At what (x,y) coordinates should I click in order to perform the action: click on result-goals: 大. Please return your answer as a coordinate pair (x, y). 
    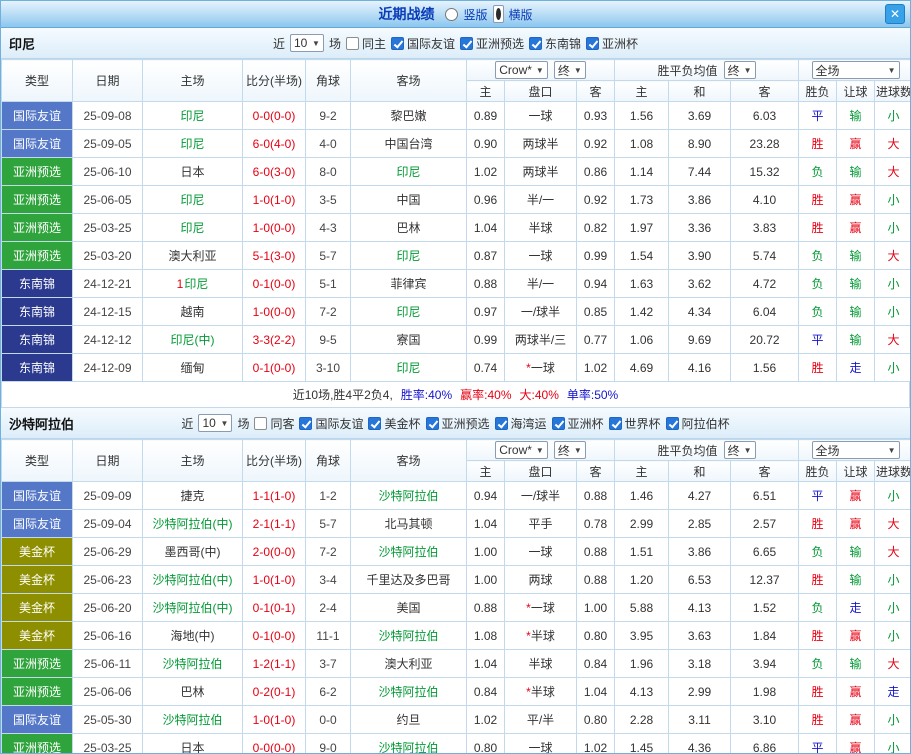
    Looking at the image, I should click on (892, 171).